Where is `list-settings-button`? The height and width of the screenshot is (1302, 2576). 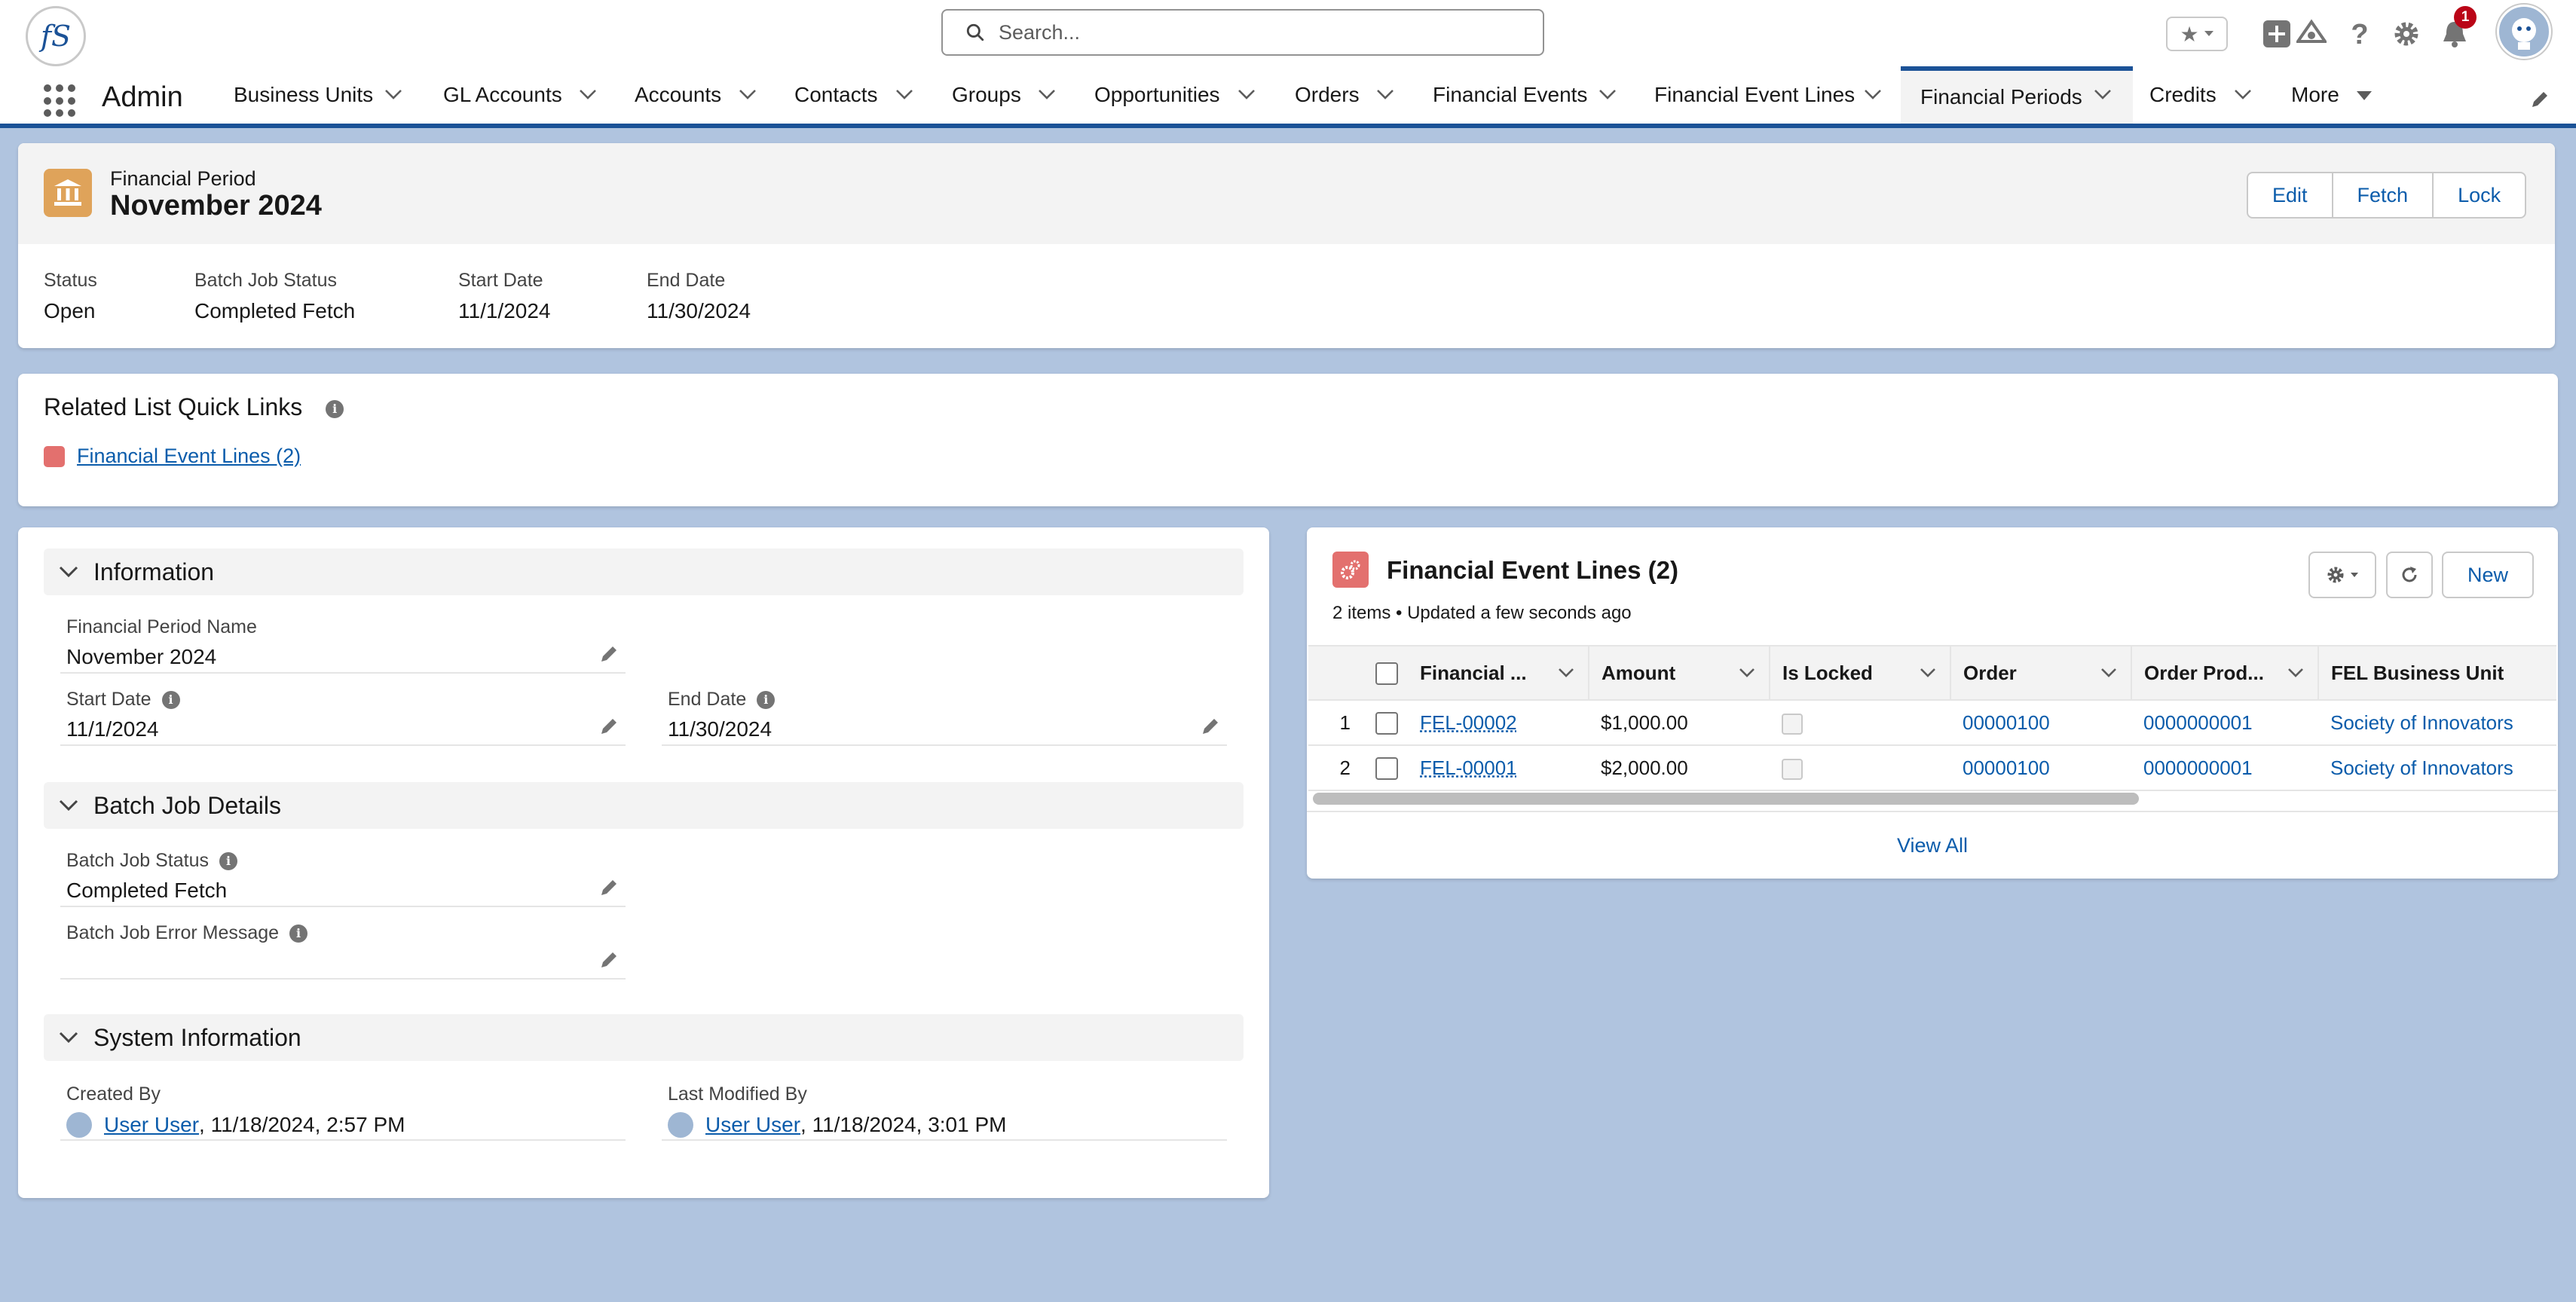 list-settings-button is located at coordinates (2342, 575).